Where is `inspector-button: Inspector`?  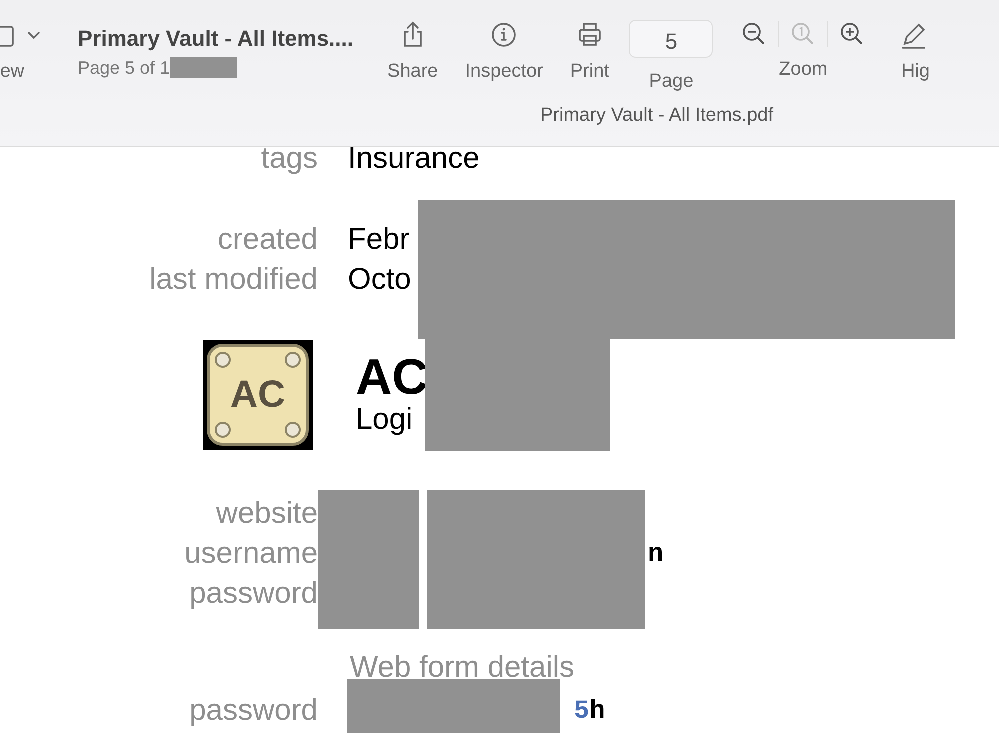 inspector-button: Inspector is located at coordinates (504, 53).